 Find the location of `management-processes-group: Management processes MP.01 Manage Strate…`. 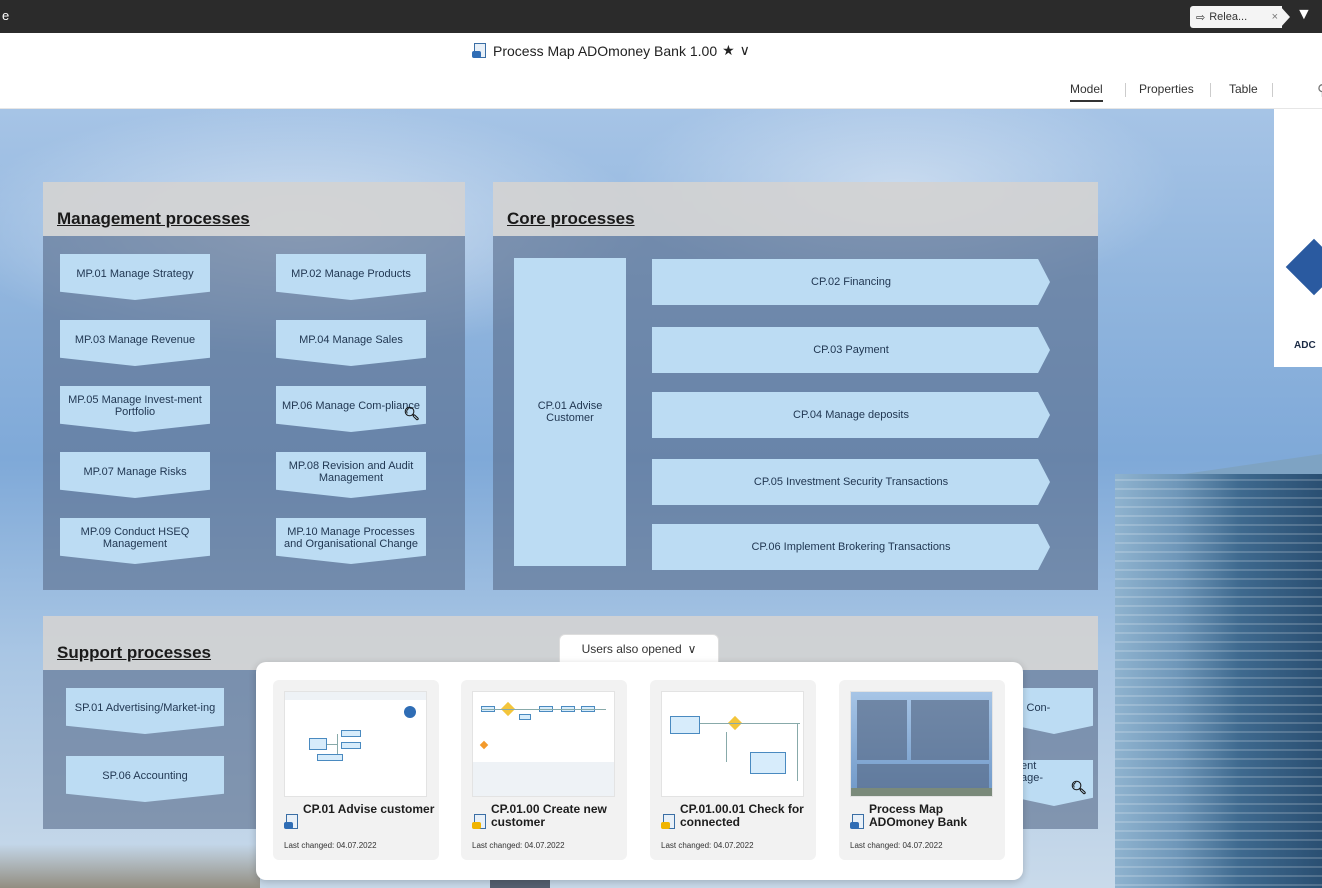

management-processes-group: Management processes MP.01 Manage Strate… is located at coordinates (254, 386).